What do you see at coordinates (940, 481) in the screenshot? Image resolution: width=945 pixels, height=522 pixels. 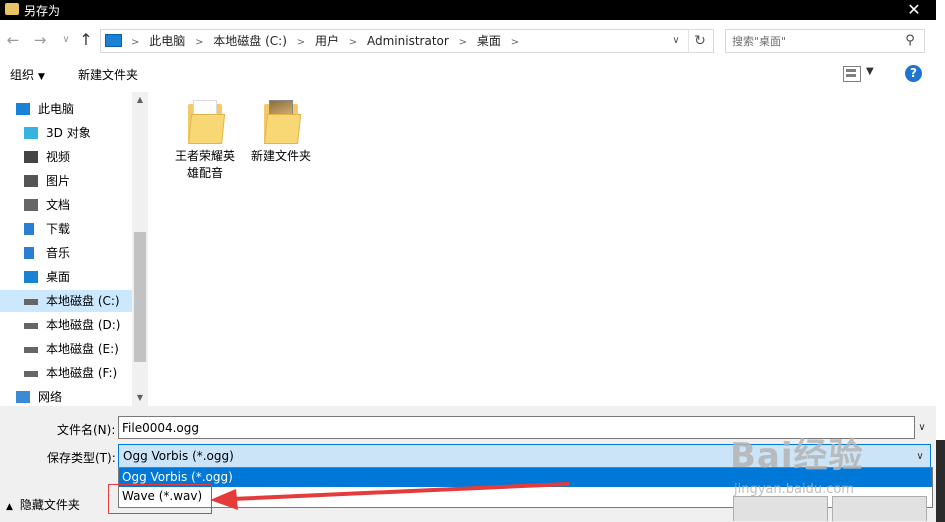 I see `background-window-edge-dark` at bounding box center [940, 481].